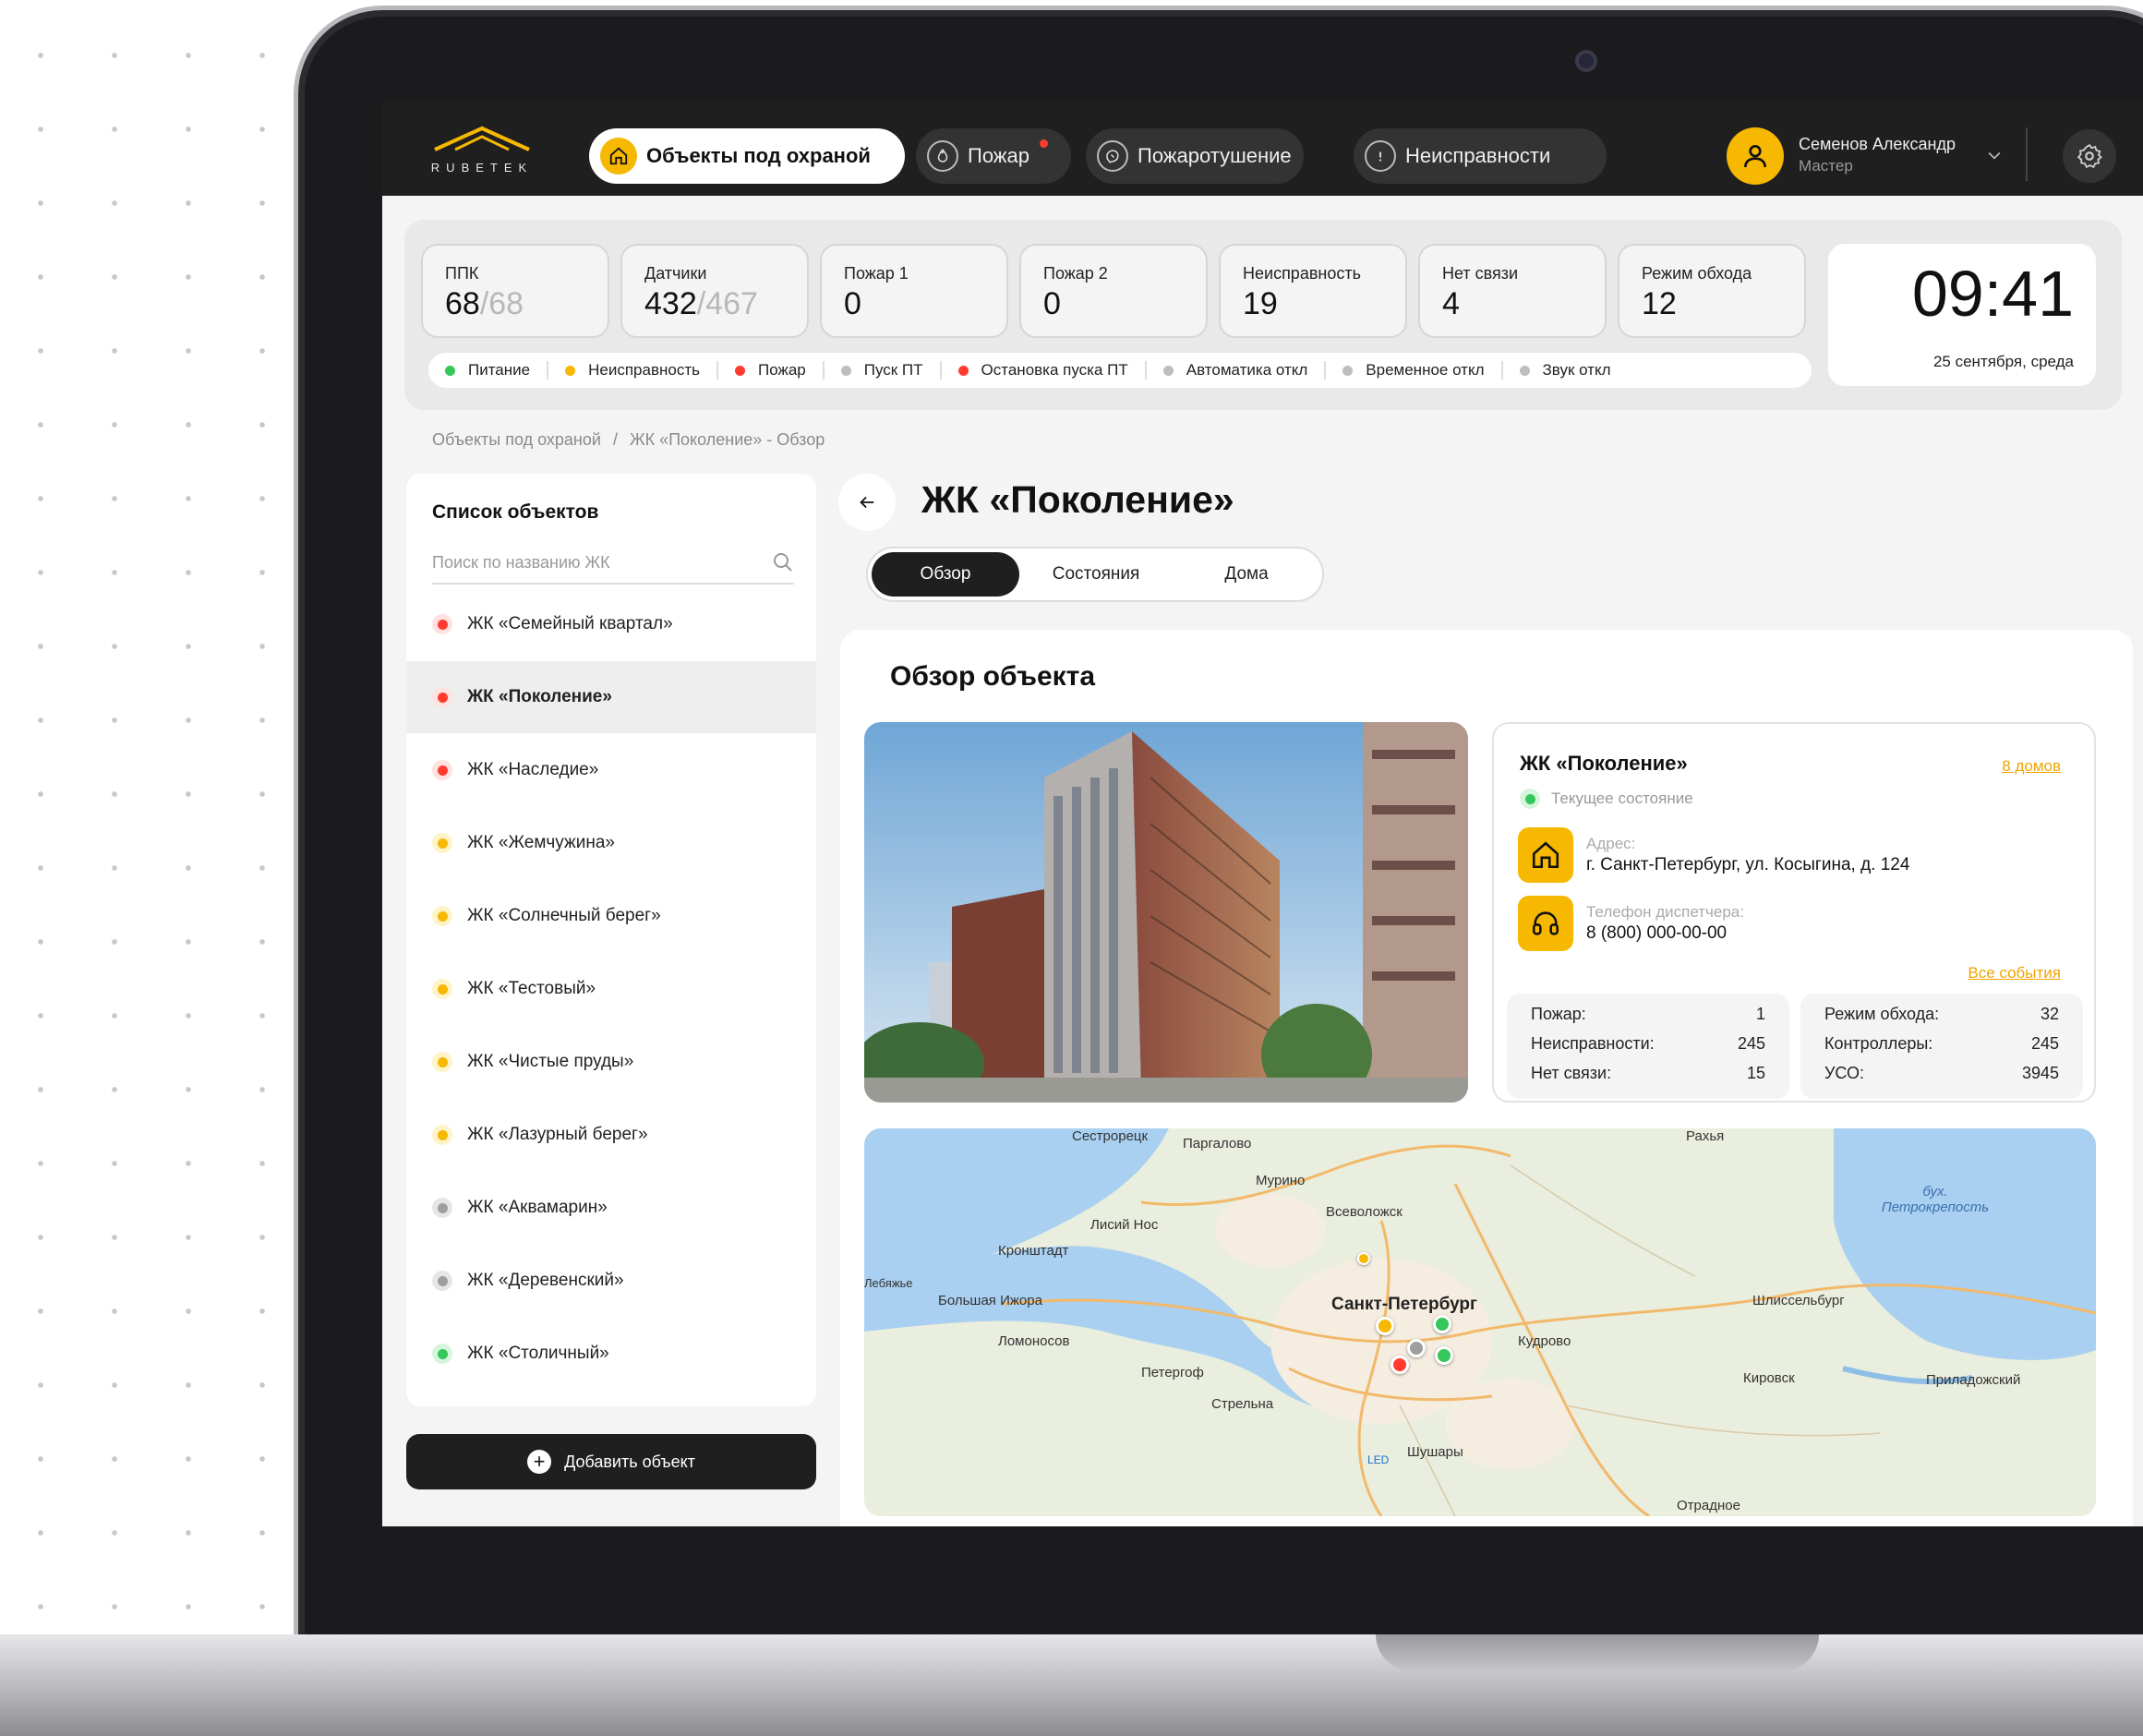 The height and width of the screenshot is (1736, 2143). I want to click on add-object-button: + Добавить объект, so click(611, 1461).